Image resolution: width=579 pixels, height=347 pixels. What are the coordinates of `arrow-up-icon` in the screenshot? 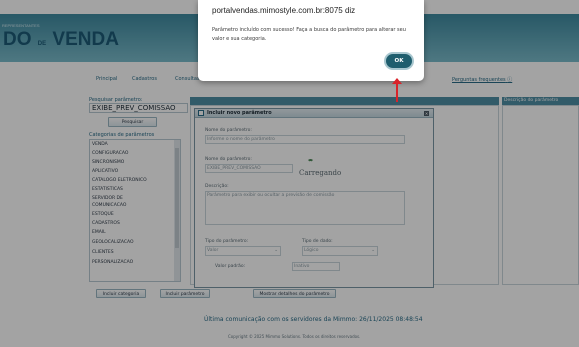 It's located at (397, 81).